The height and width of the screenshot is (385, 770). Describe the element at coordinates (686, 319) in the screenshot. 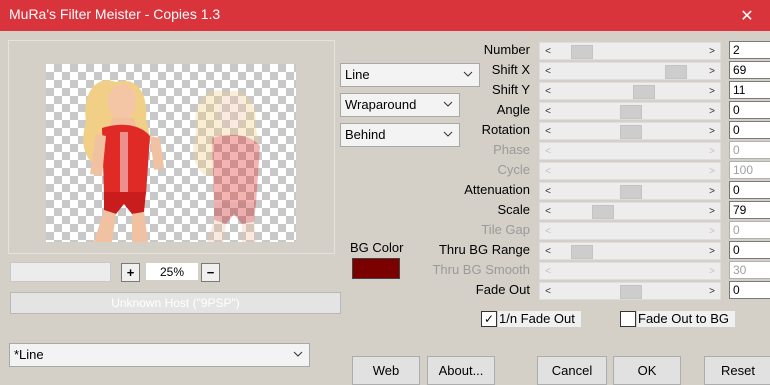

I see `fade-bg-label: Fade Out to BG` at that location.